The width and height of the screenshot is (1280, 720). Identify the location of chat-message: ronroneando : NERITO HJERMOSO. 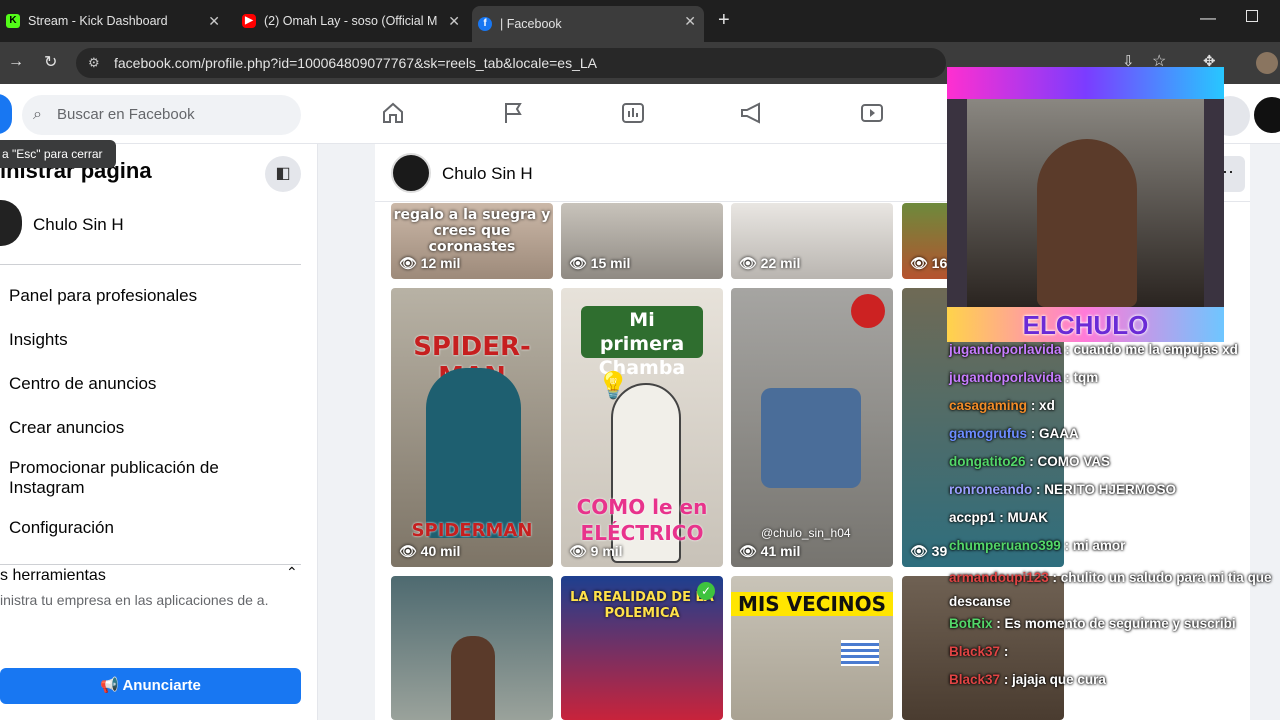
(1062, 489).